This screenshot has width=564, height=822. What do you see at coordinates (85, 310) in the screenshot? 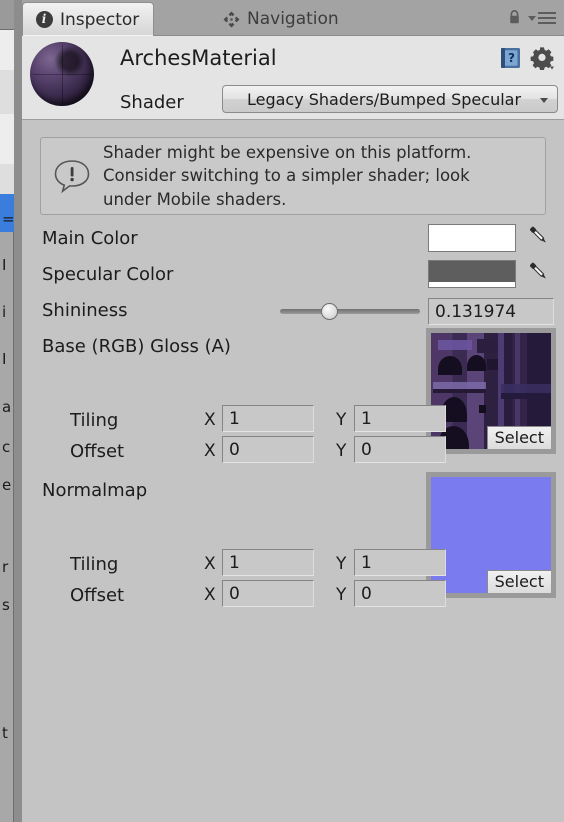
I see `shininess-label: Shininess` at bounding box center [85, 310].